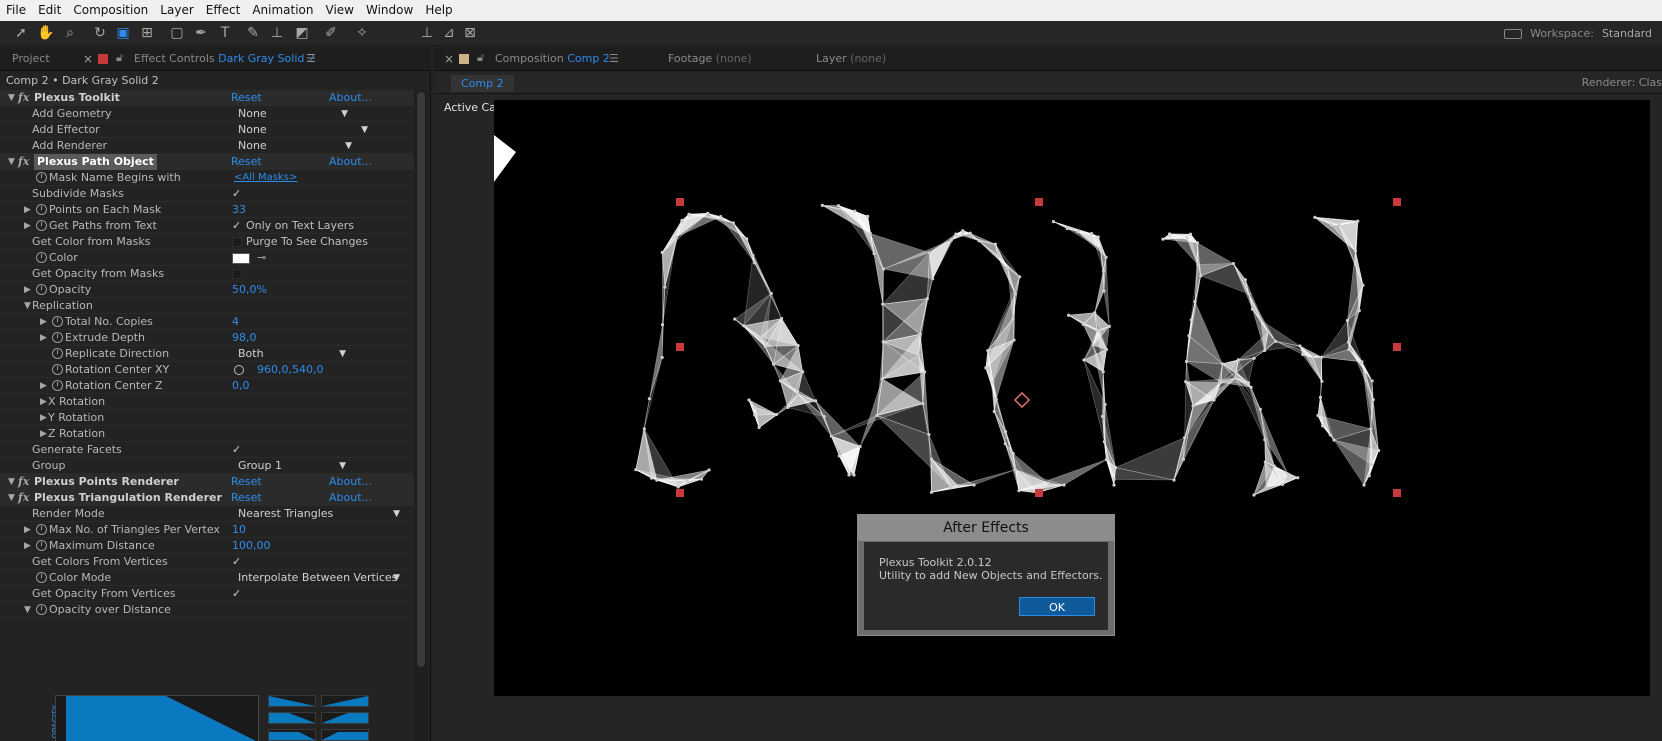 This screenshot has height=741, width=1662. Describe the element at coordinates (110, 10) in the screenshot. I see `menu-item-composition: Composition` at that location.